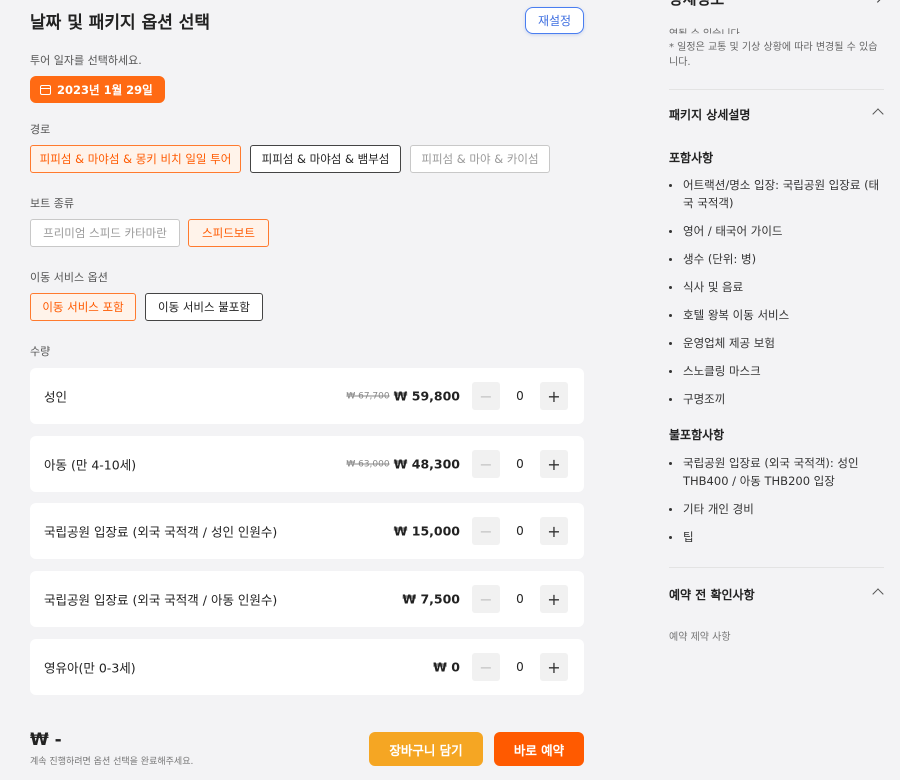 The image size is (900, 780). What do you see at coordinates (773, 55) in the screenshot?
I see `schedule-note: * 일정은 교통 및 기상 상황에 따라 변경될 수 있습니다.` at bounding box center [773, 55].